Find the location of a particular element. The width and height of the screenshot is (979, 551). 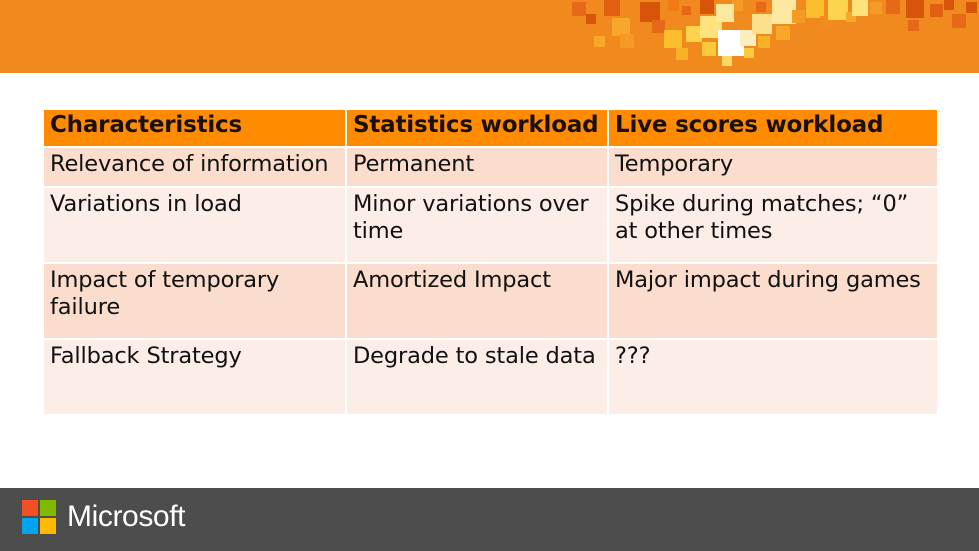

cell-live-scores: ??? is located at coordinates (773, 377).